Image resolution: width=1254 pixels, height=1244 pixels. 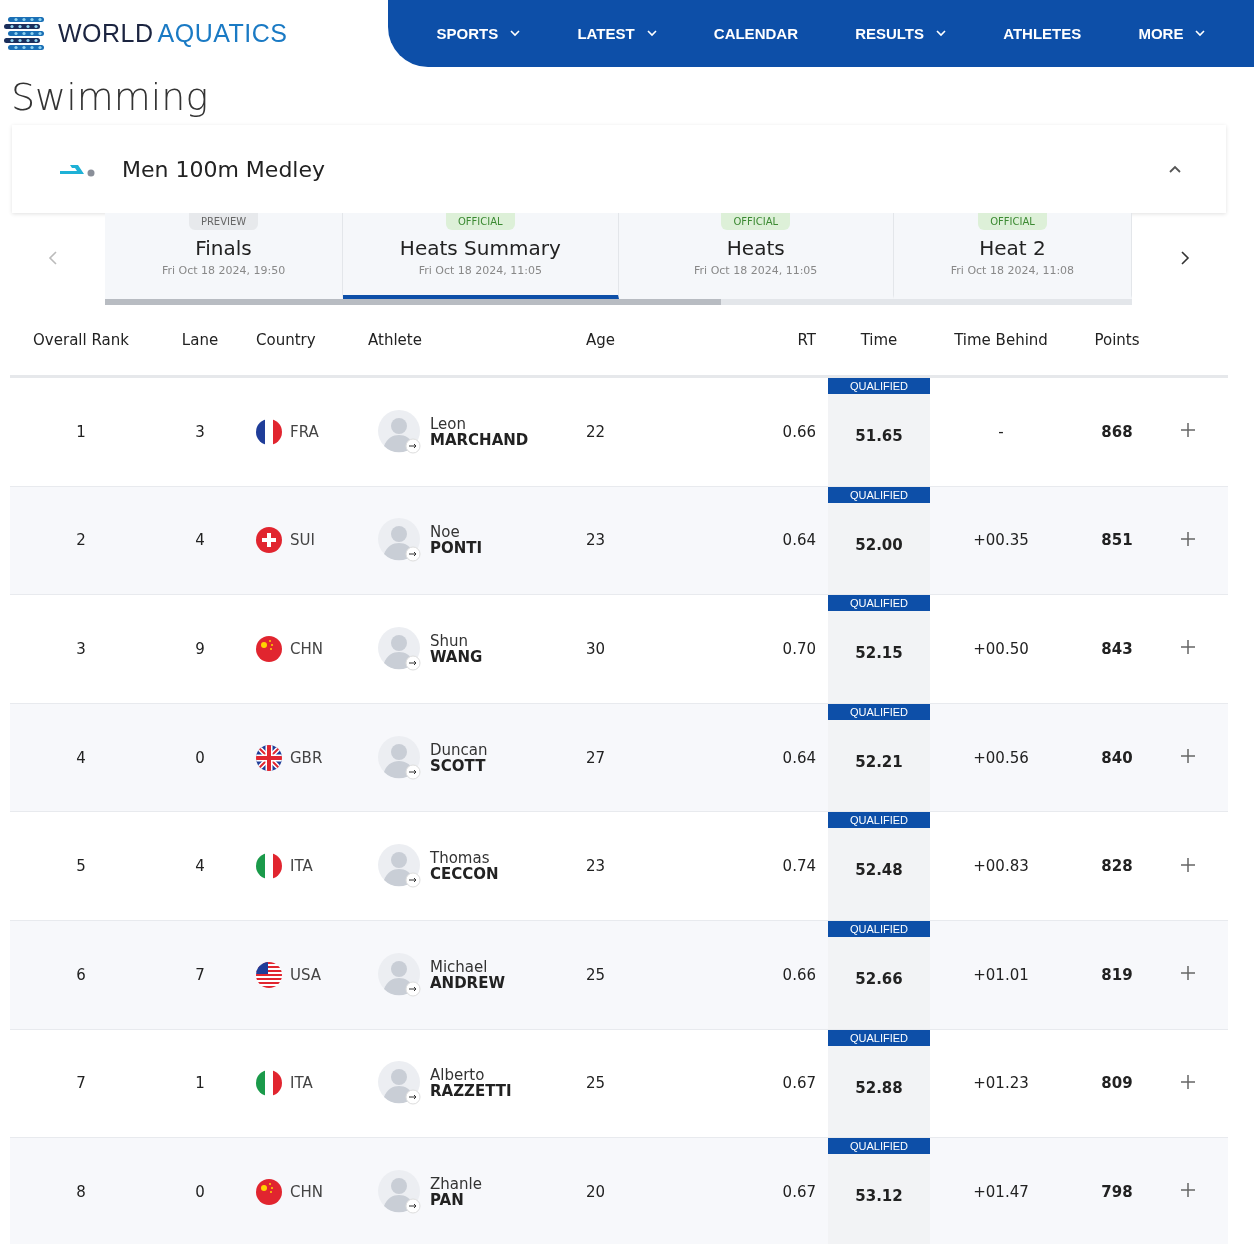 I want to click on chevron-left-icon, so click(x=52, y=258).